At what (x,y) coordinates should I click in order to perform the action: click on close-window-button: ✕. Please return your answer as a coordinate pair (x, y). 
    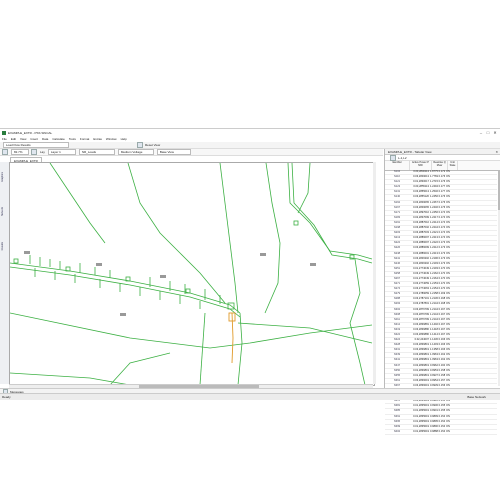
    Looking at the image, I should click on (495, 132).